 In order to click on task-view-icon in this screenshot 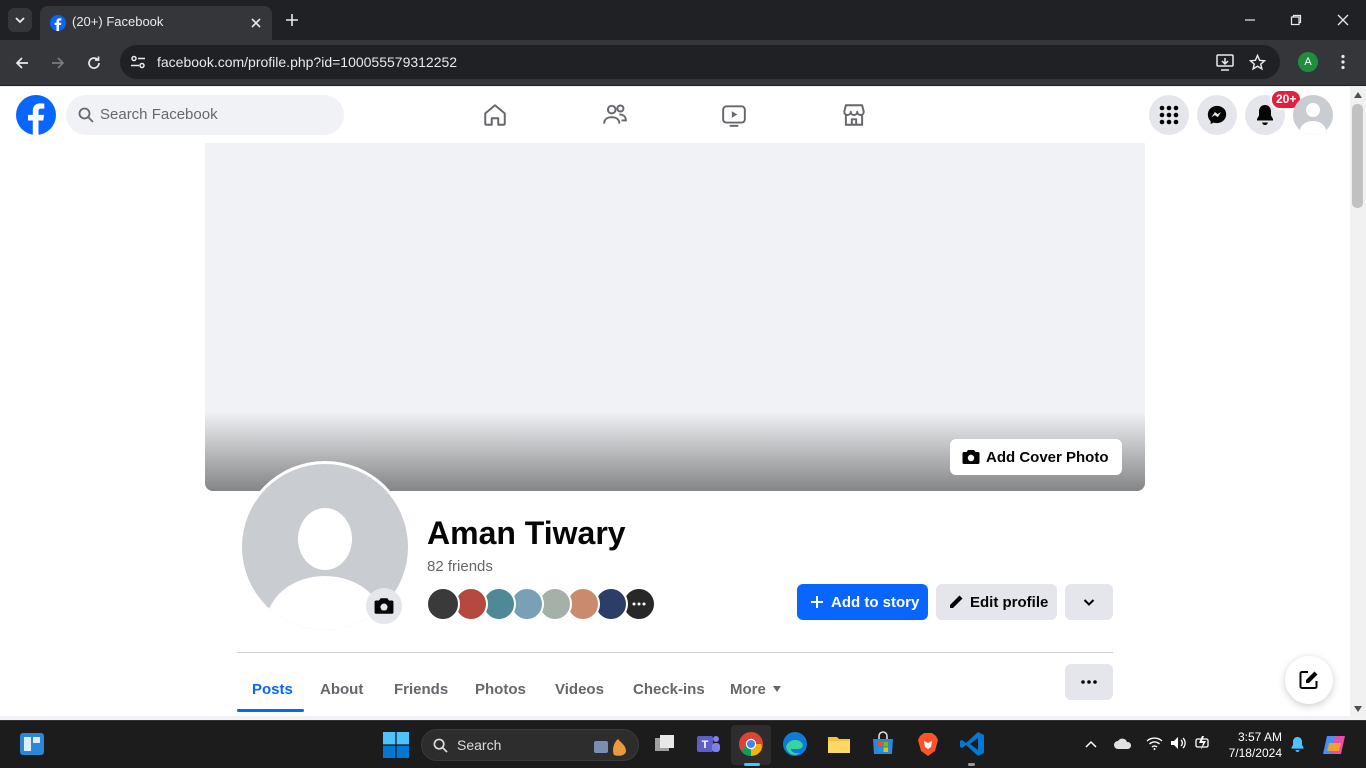, I will do `click(665, 744)`.